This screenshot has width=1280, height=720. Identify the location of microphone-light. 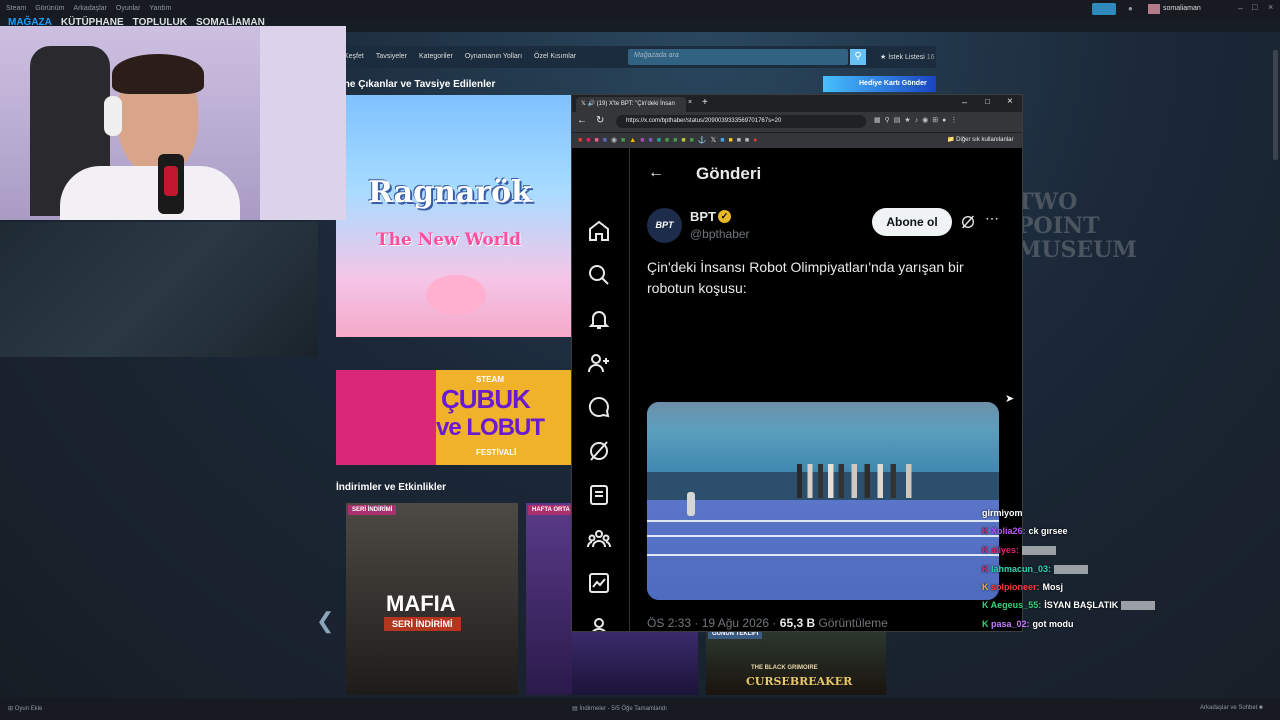
(171, 181).